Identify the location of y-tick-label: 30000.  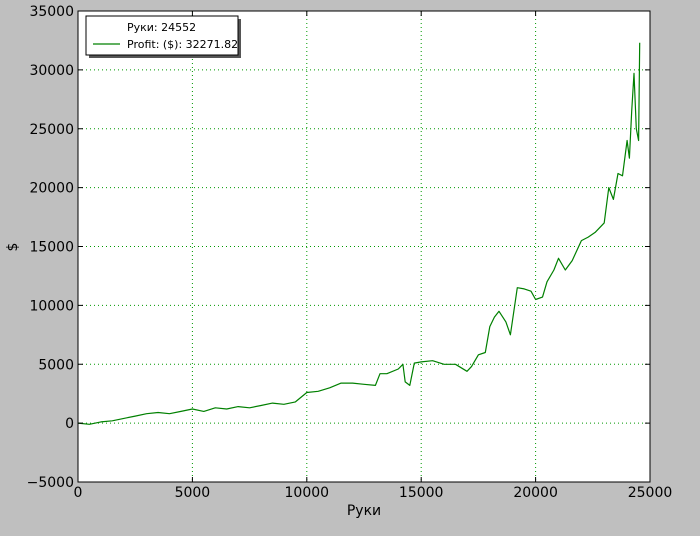
(51, 71).